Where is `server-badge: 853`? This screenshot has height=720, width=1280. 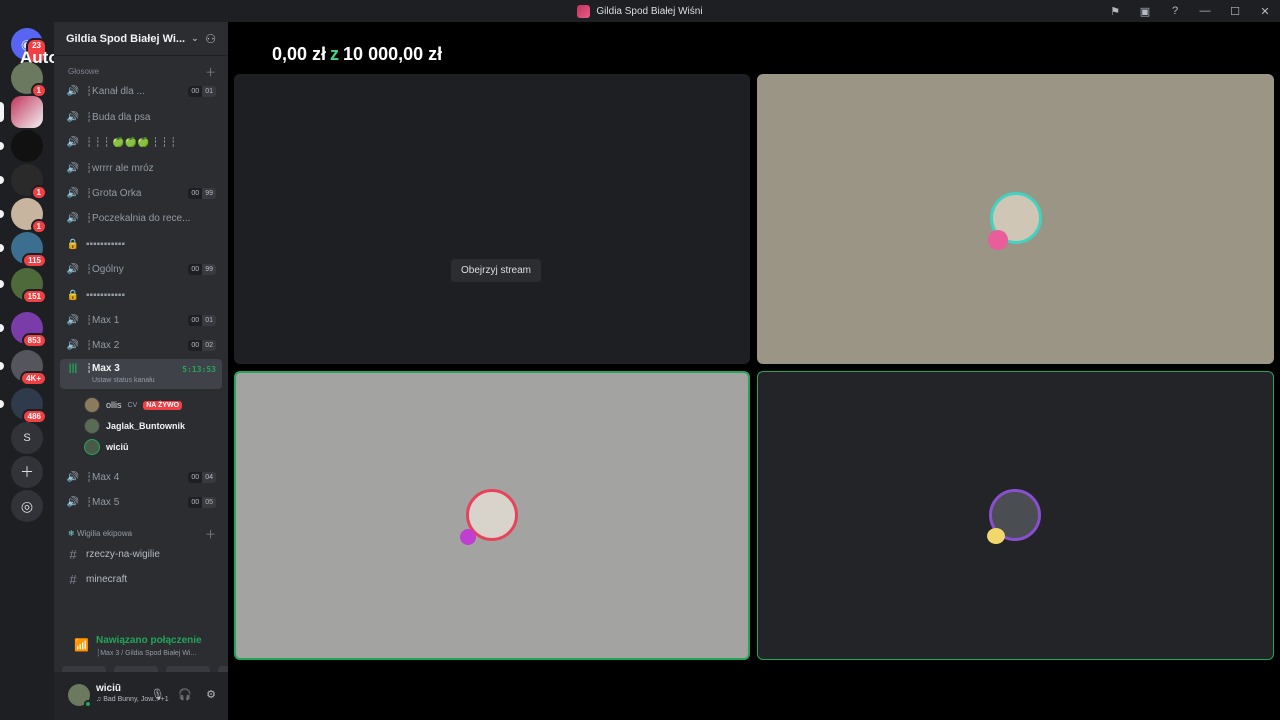 server-badge: 853 is located at coordinates (34, 340).